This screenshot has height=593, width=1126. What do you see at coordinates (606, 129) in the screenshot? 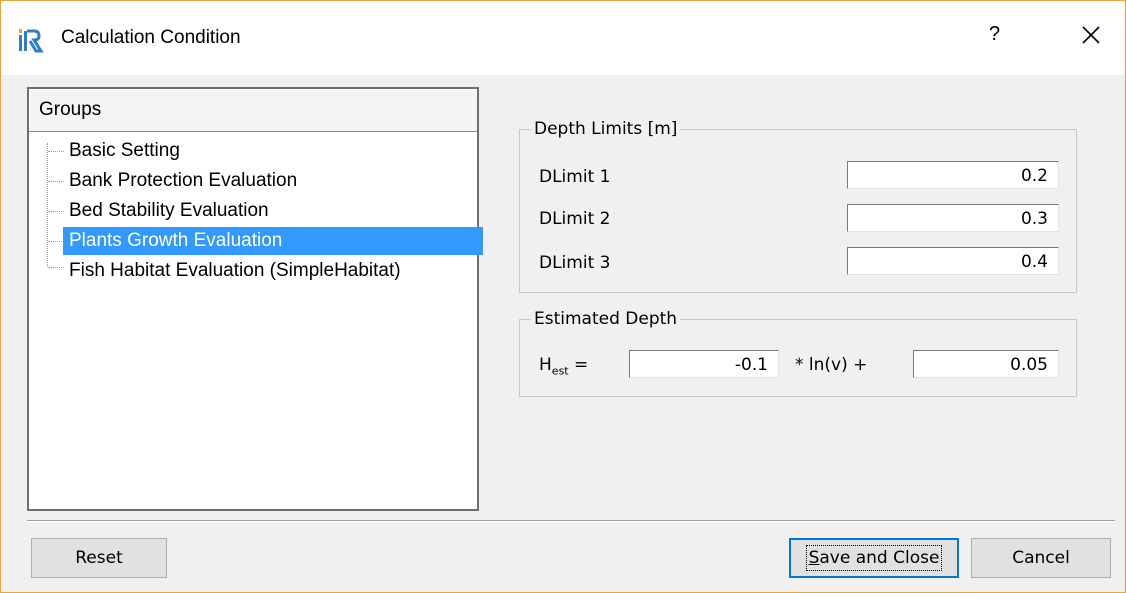
I see `depth-limits-title: Depth Limits [m]` at bounding box center [606, 129].